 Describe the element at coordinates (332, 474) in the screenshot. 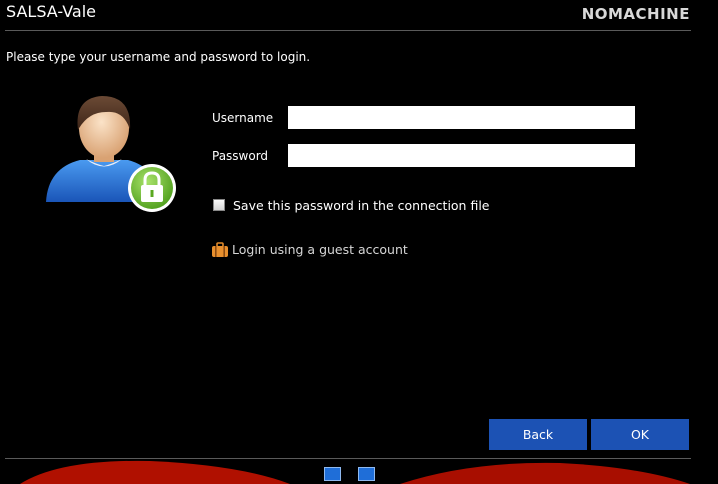

I see `fullscreen-icon` at that location.